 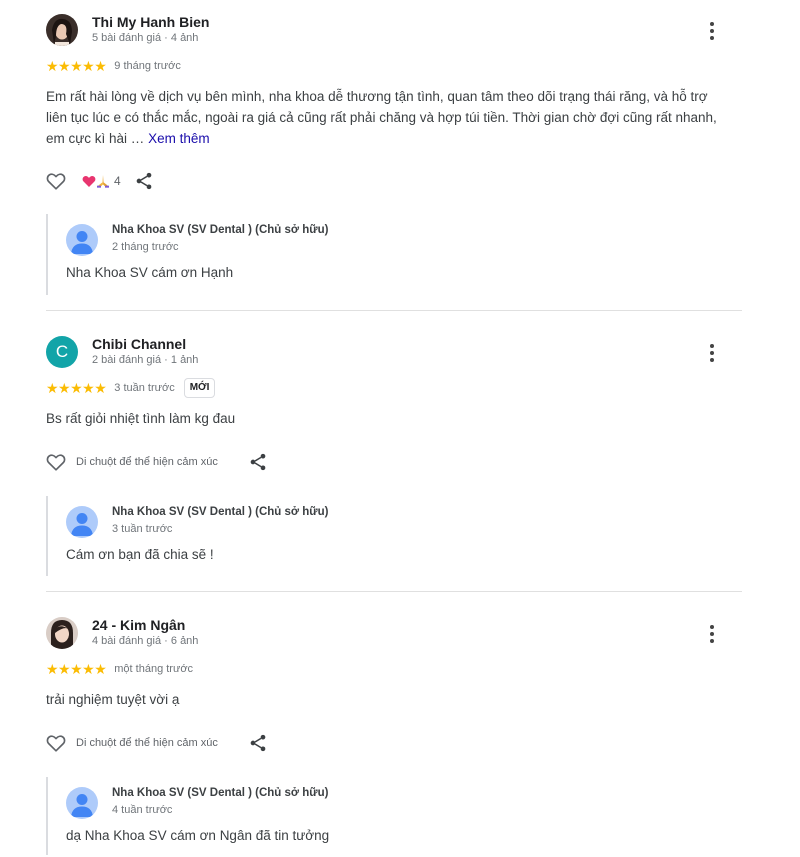 What do you see at coordinates (139, 344) in the screenshot?
I see `reviewer-name: Chibi Channel` at bounding box center [139, 344].